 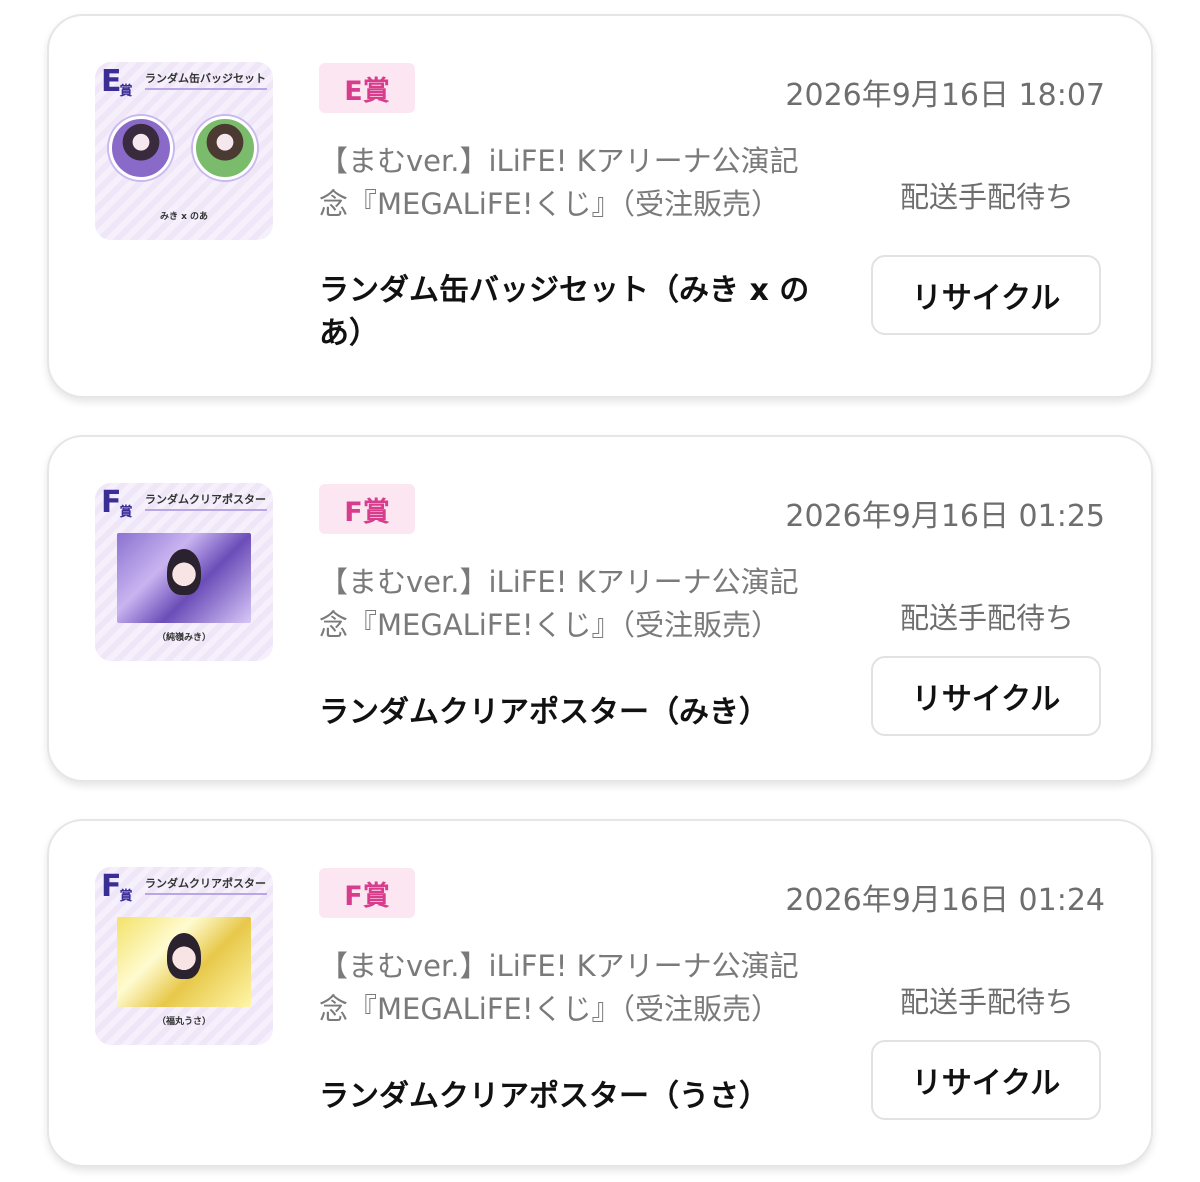 I want to click on prize-tag: E賞, so click(x=367, y=88).